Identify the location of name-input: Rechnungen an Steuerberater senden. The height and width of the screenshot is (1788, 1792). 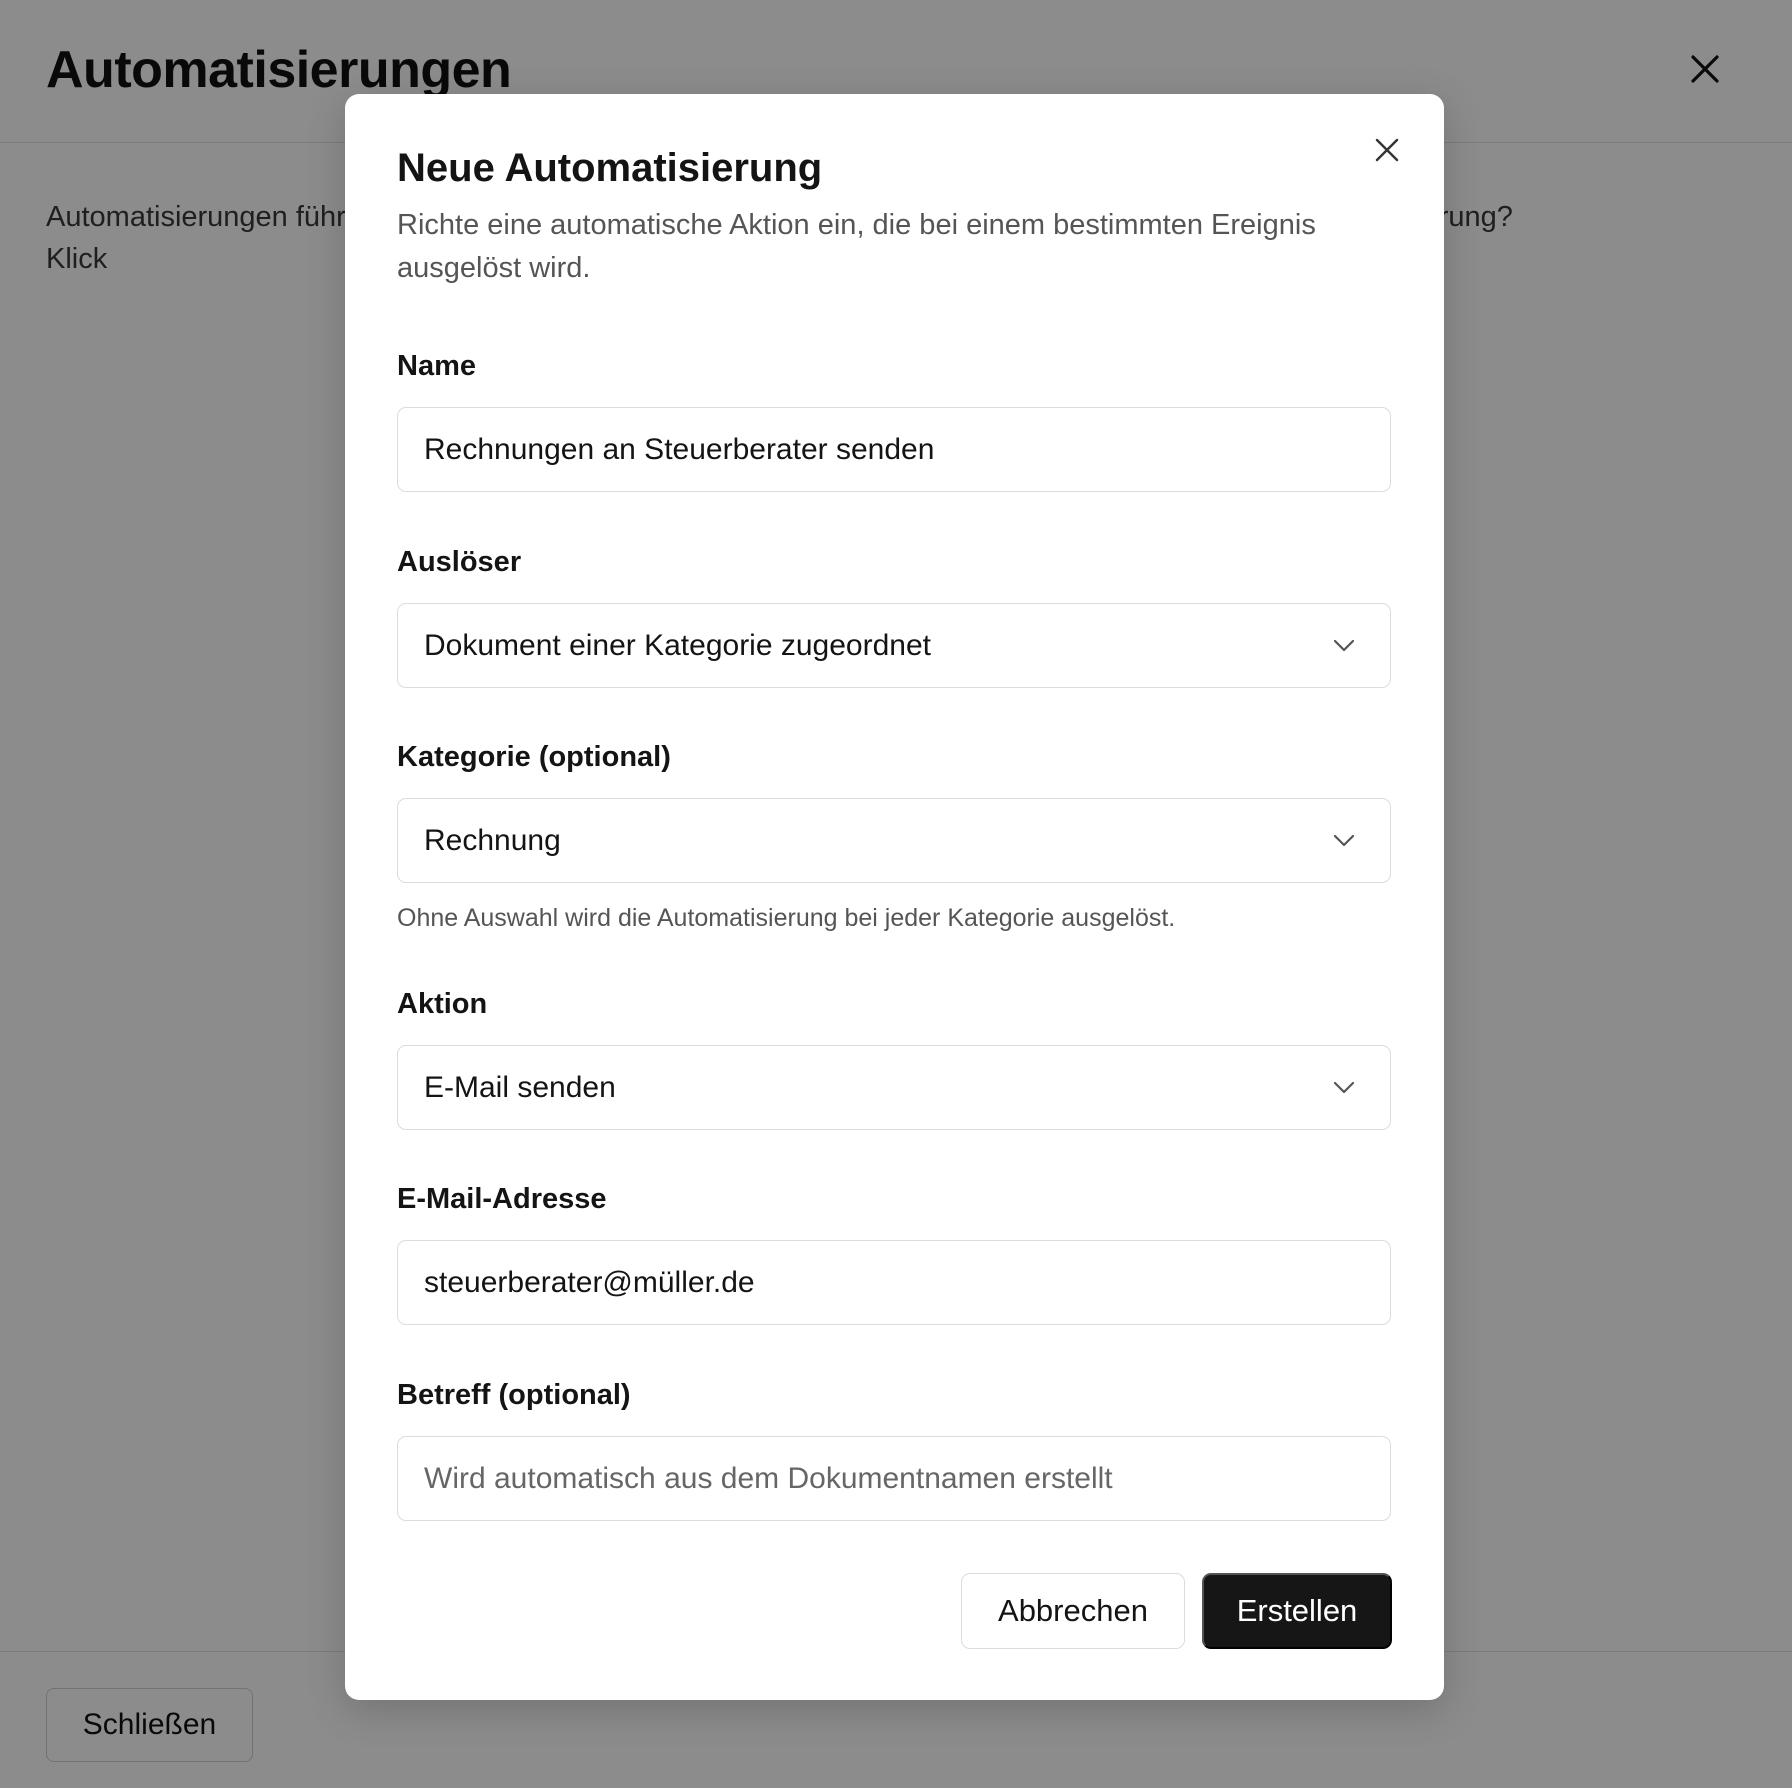
(894, 449).